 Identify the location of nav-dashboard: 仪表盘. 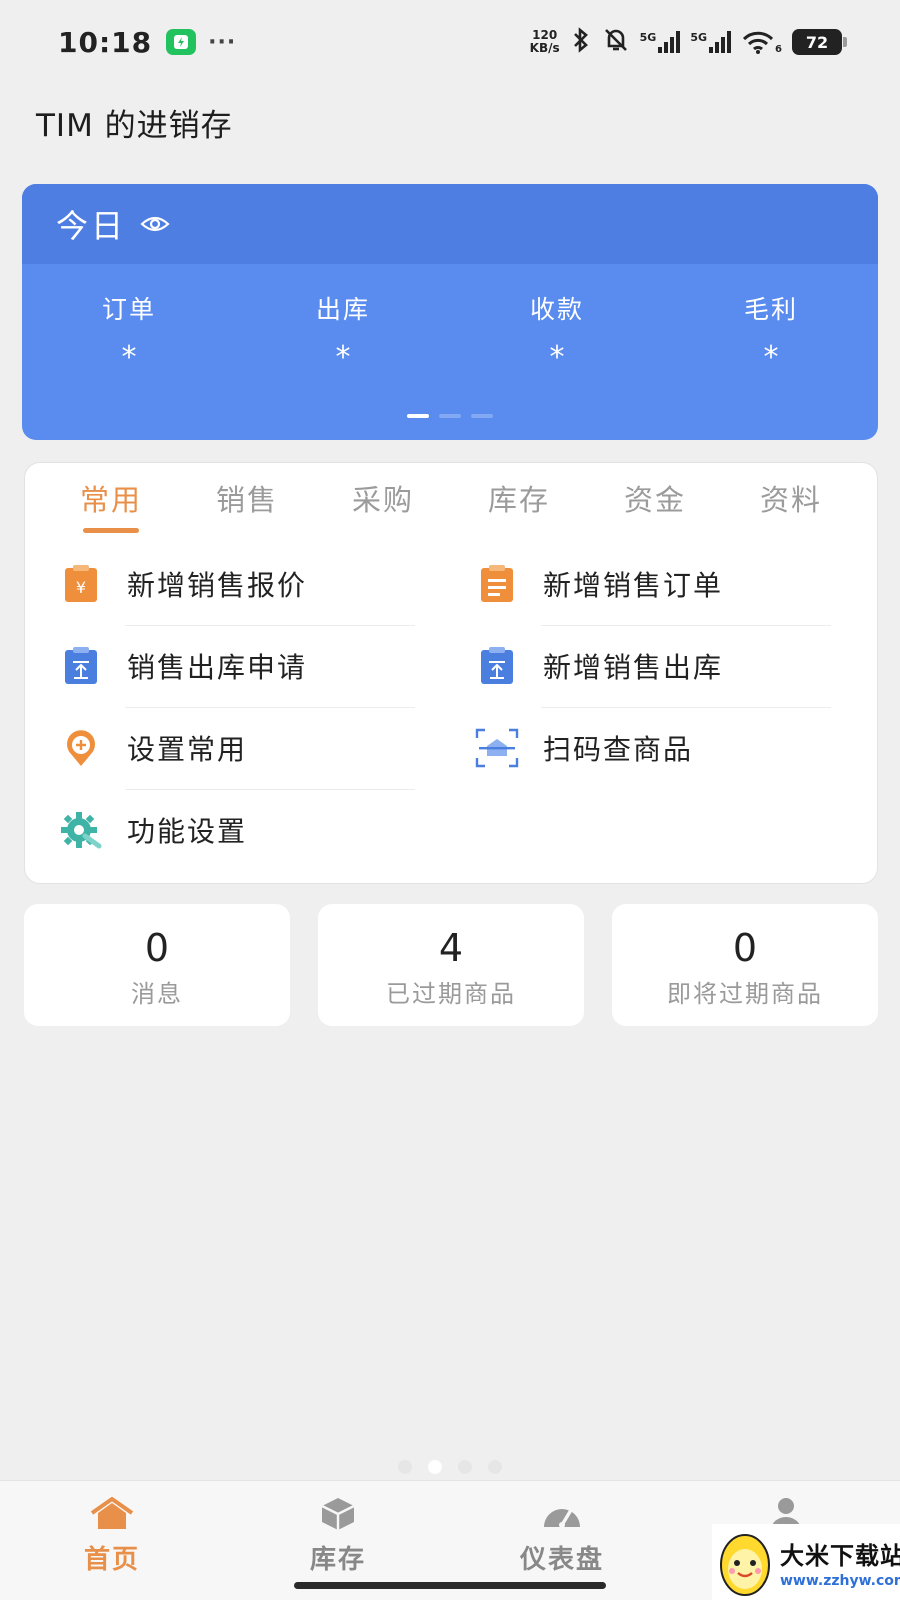
(562, 1535).